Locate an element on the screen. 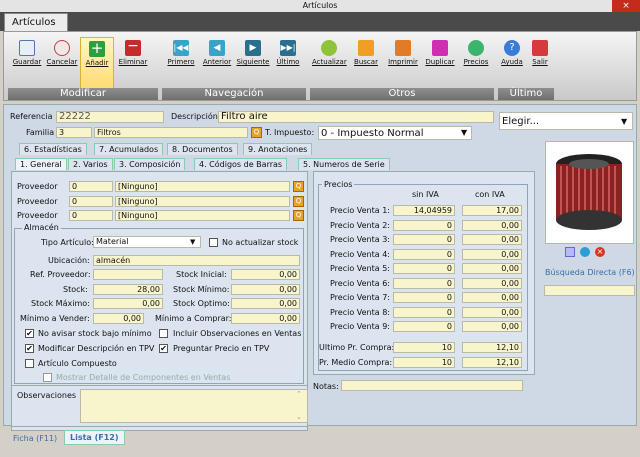 This screenshot has width=640, height=457. group-ultimo: ? Ayuda Salir Último is located at coordinates (526, 67).